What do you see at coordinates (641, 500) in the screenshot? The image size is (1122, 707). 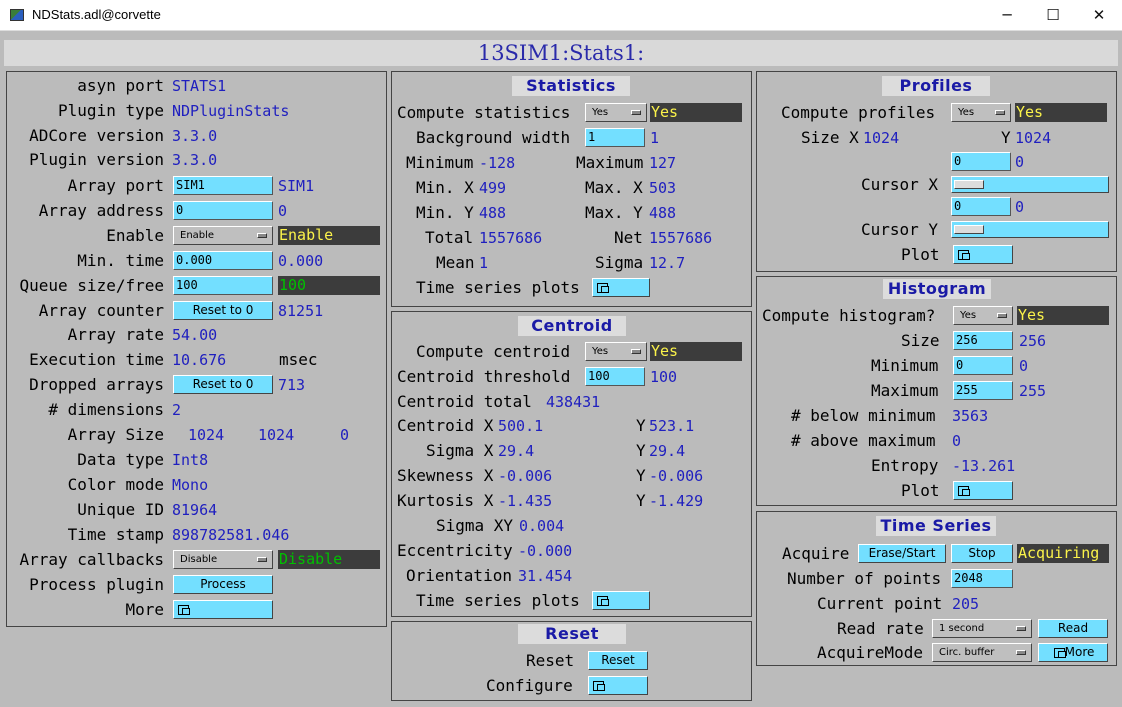 I see `kurtosis-y-label: Y` at bounding box center [641, 500].